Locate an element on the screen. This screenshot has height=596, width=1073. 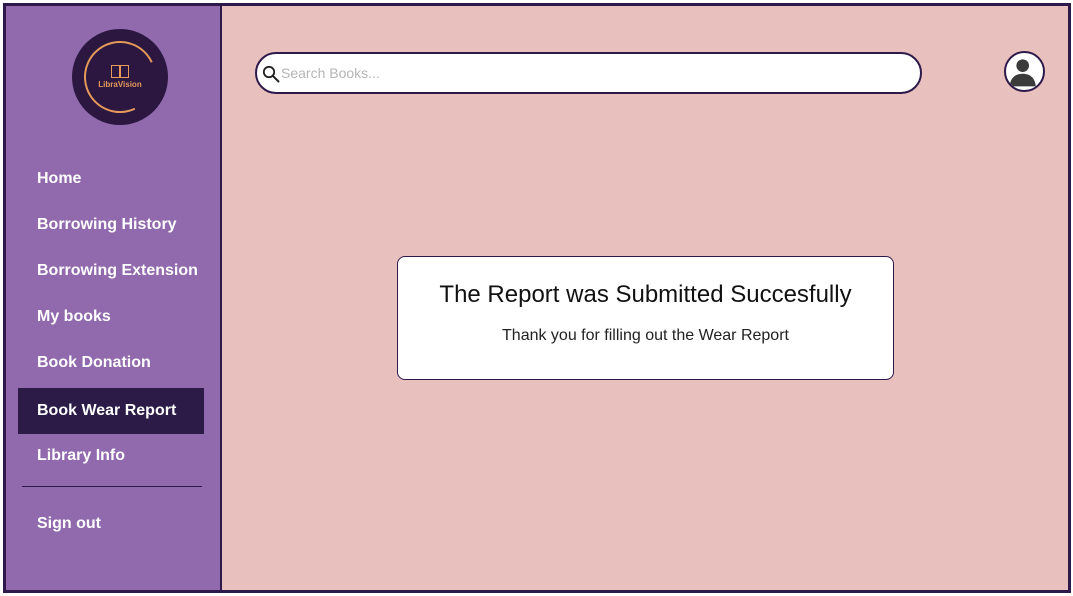
sidebar-item-label: Library Info is located at coordinates (81, 455).